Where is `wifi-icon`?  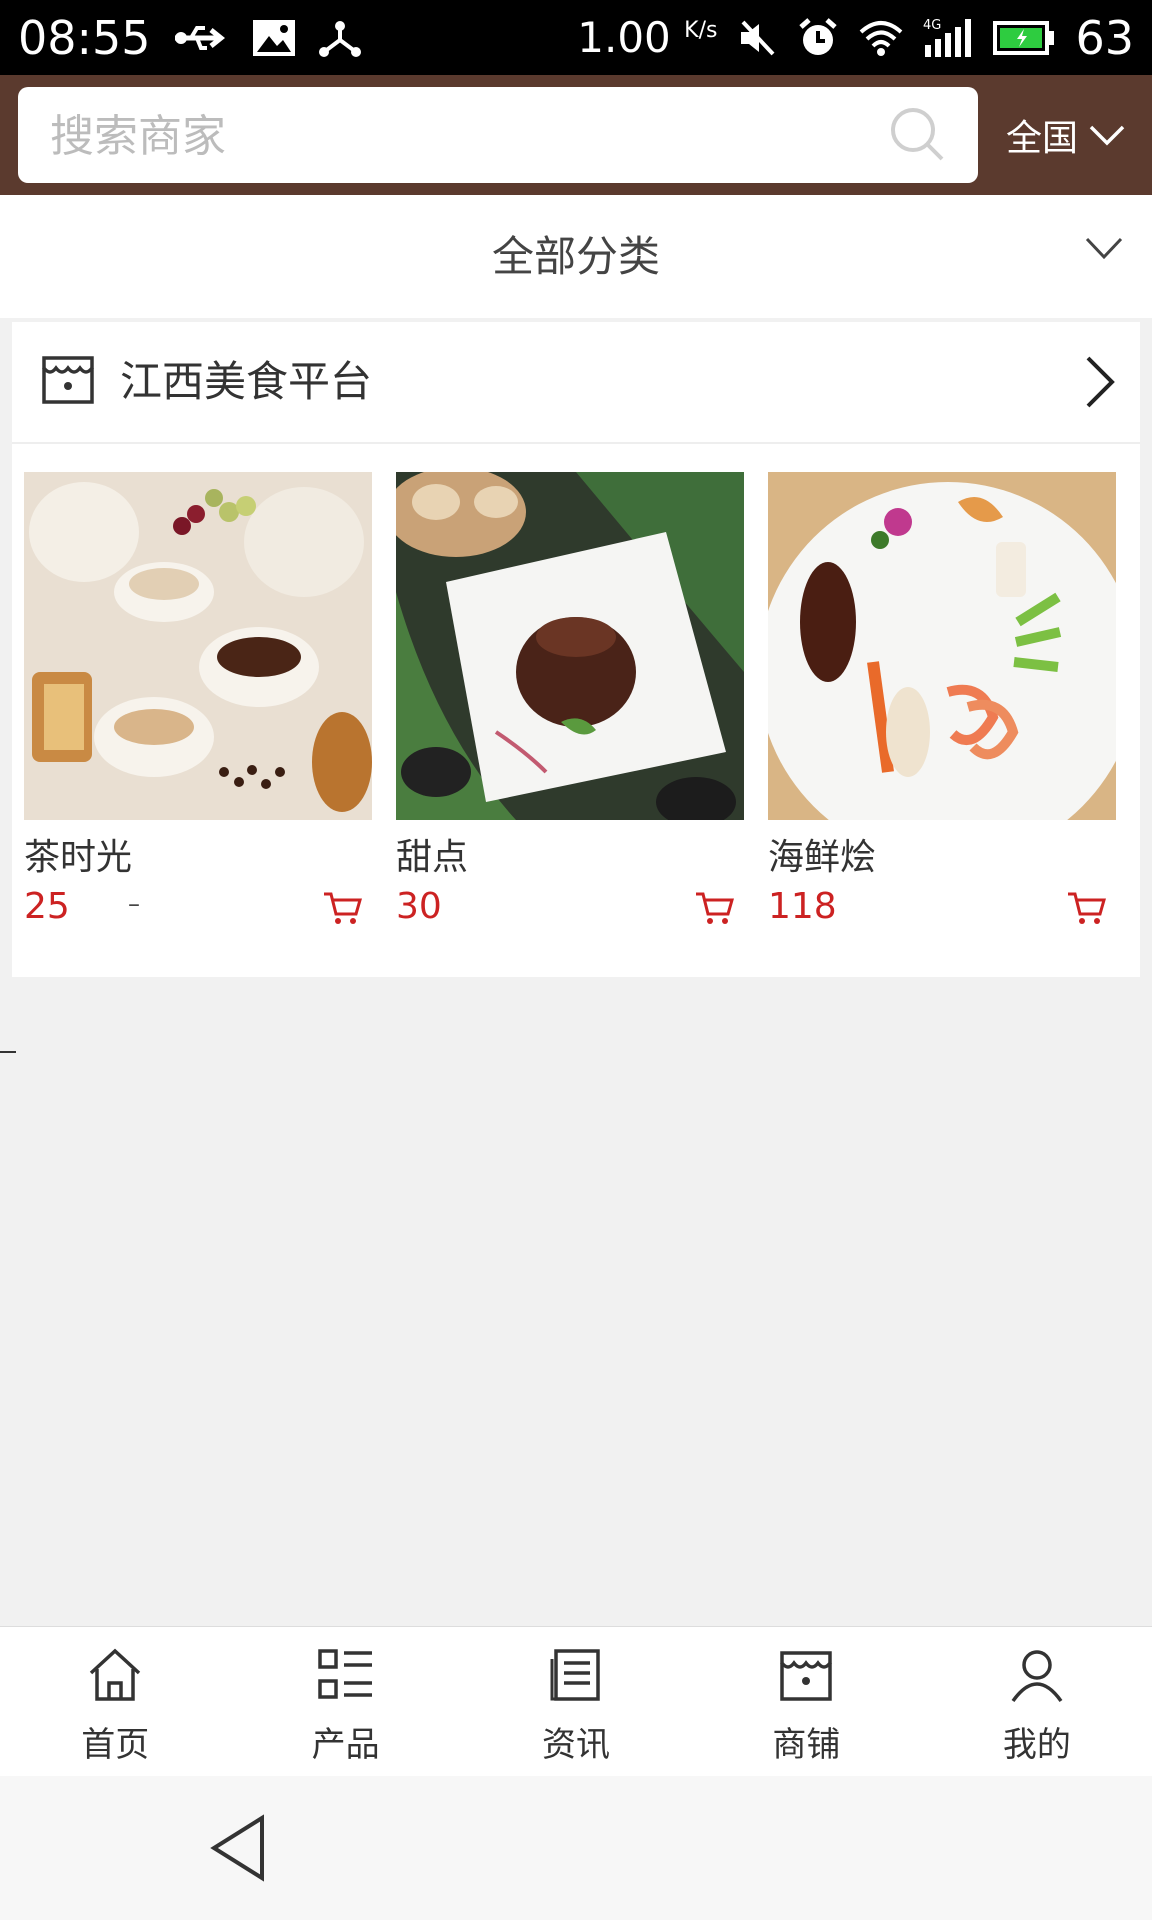 wifi-icon is located at coordinates (881, 38).